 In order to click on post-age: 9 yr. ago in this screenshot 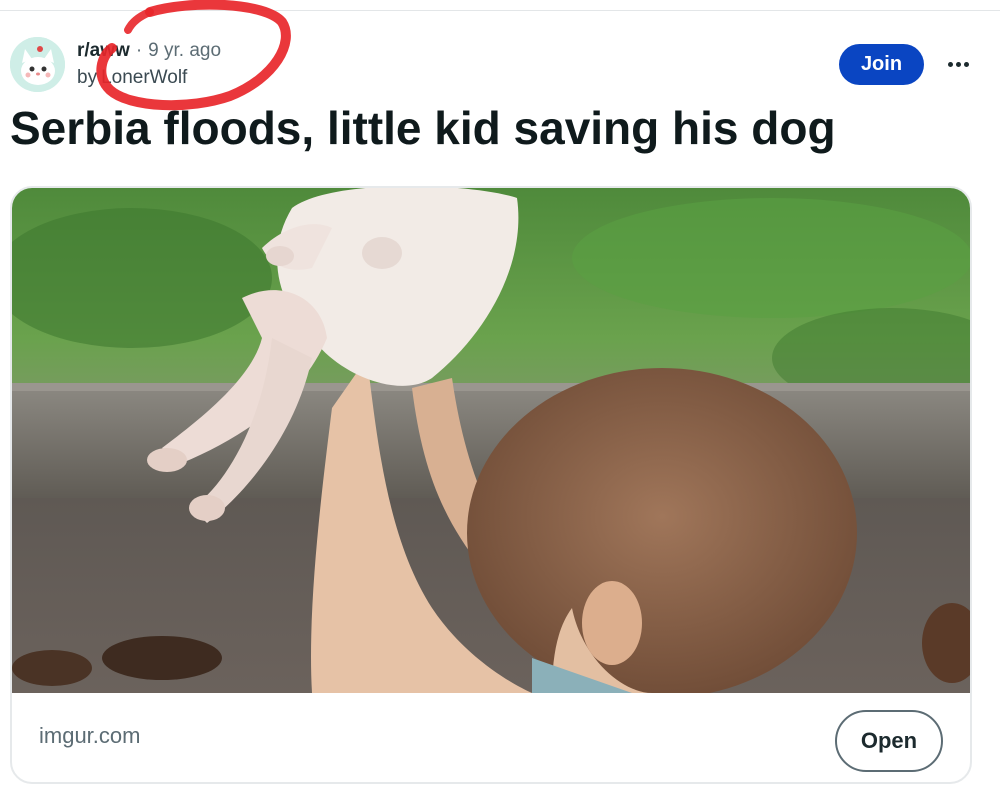, I will do `click(185, 50)`.